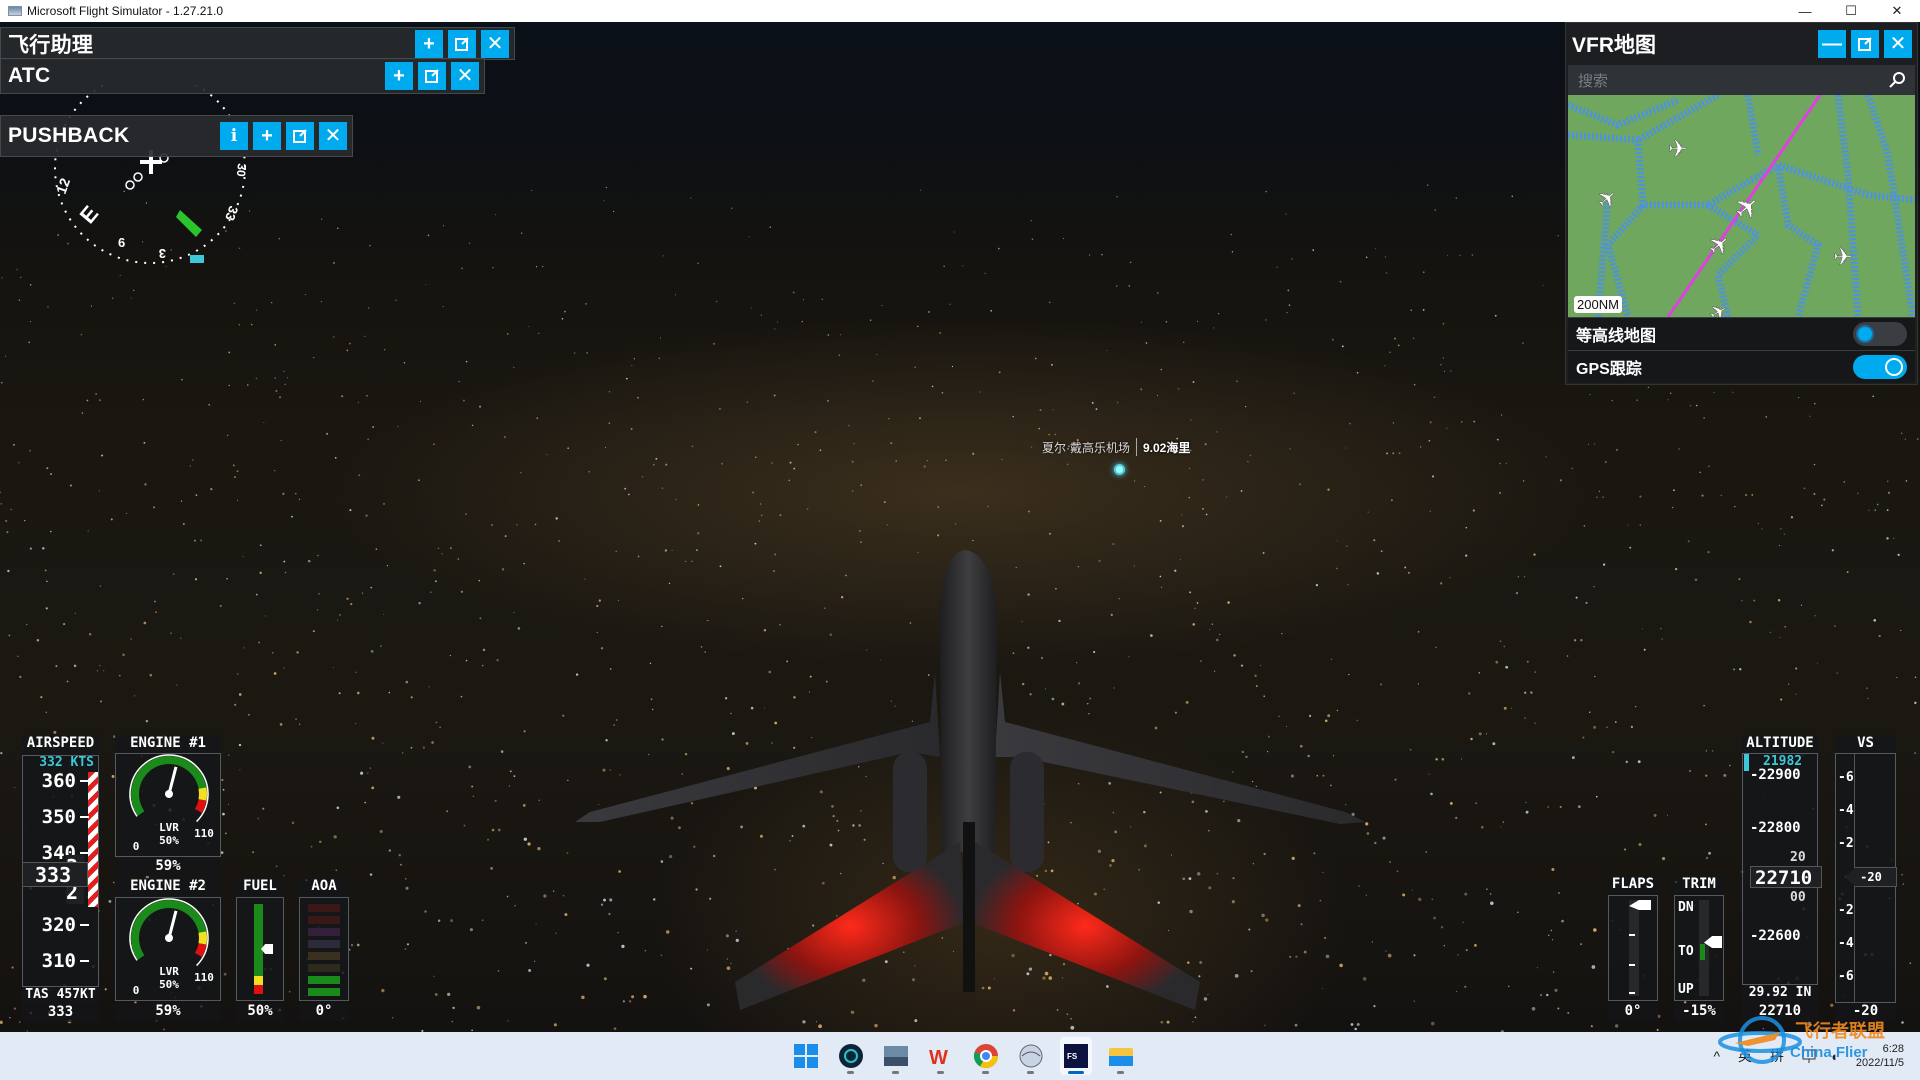  What do you see at coordinates (89, 214) in the screenshot?
I see `compass-label-e: E` at bounding box center [89, 214].